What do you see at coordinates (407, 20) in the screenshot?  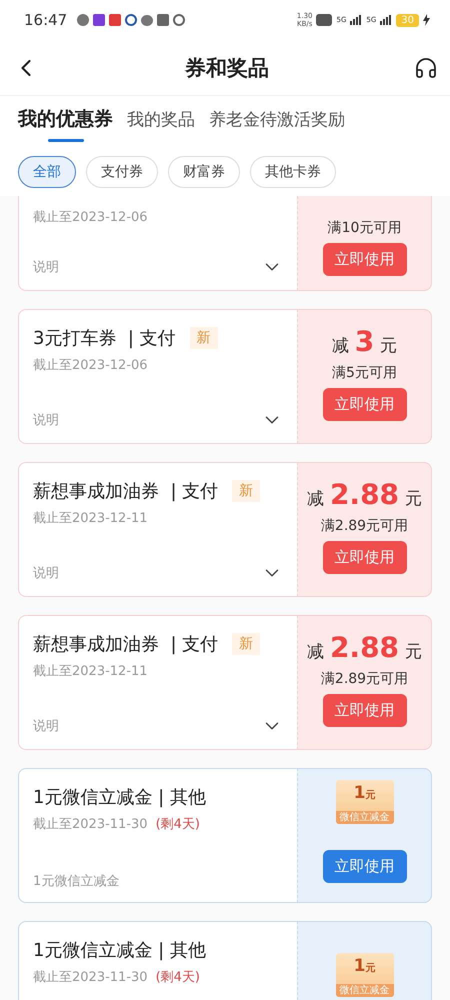 I see `battery-level: 30` at bounding box center [407, 20].